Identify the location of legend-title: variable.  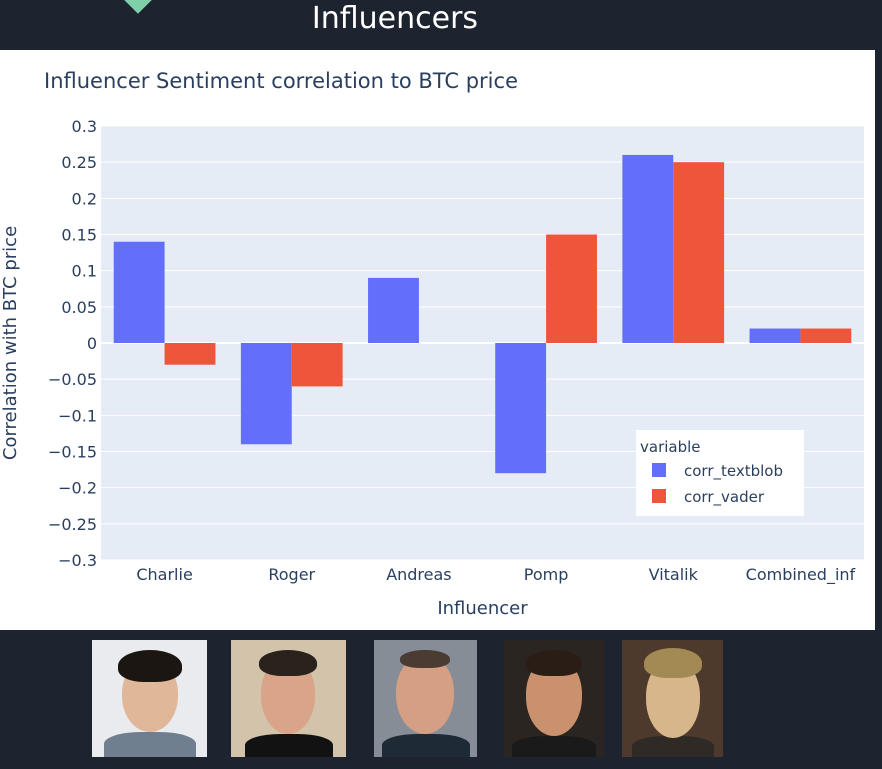
(670, 447).